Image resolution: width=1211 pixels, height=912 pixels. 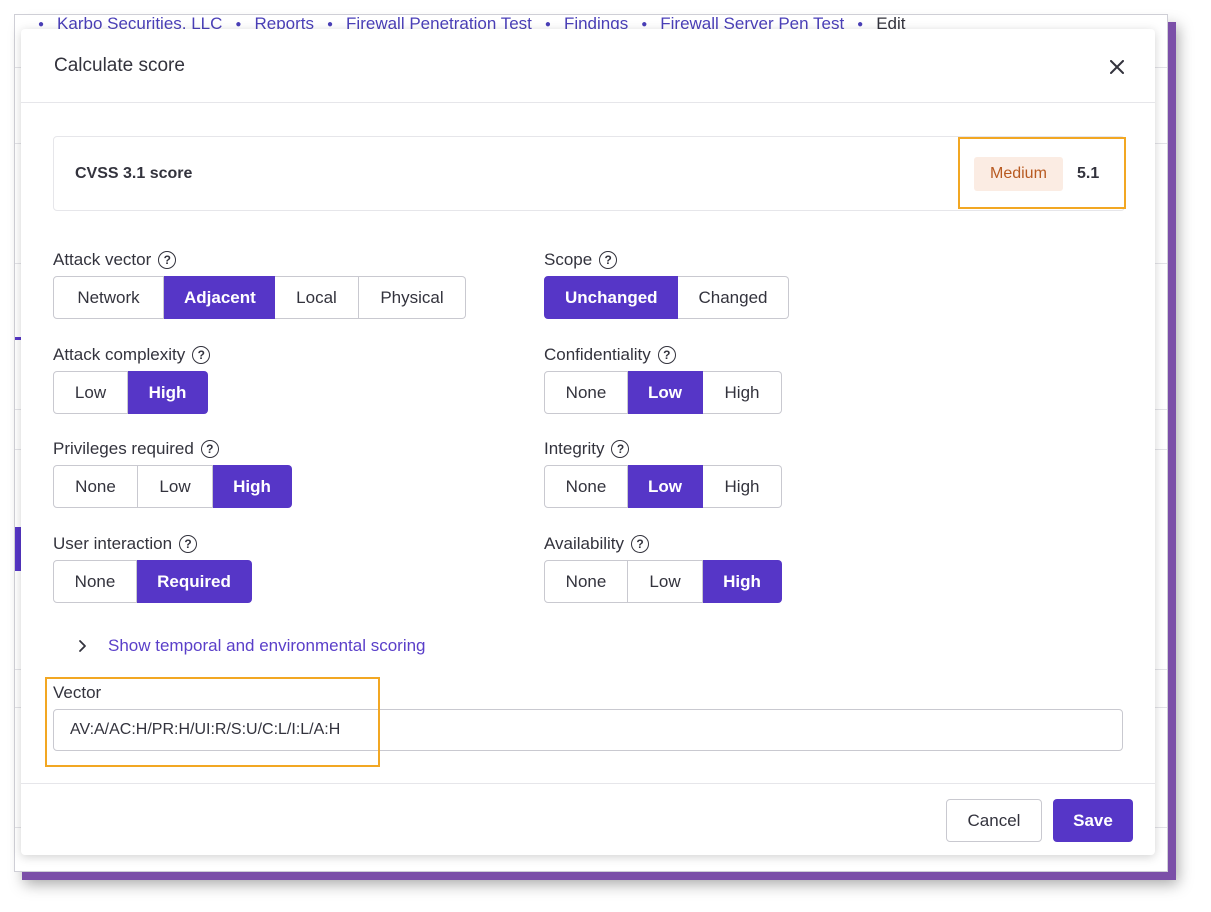 What do you see at coordinates (194, 581) in the screenshot?
I see `option-required: Required` at bounding box center [194, 581].